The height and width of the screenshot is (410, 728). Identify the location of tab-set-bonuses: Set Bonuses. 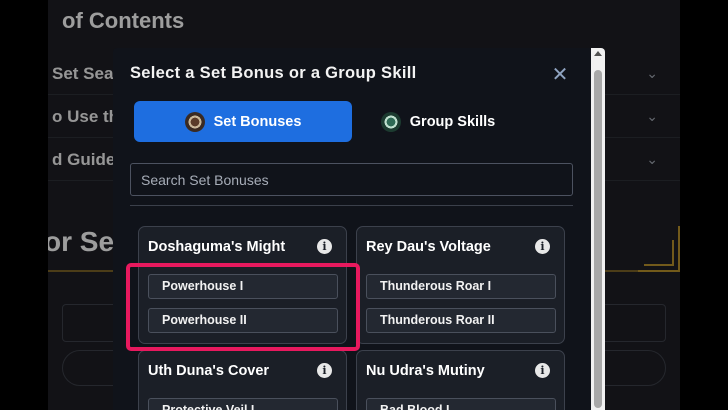
(243, 121).